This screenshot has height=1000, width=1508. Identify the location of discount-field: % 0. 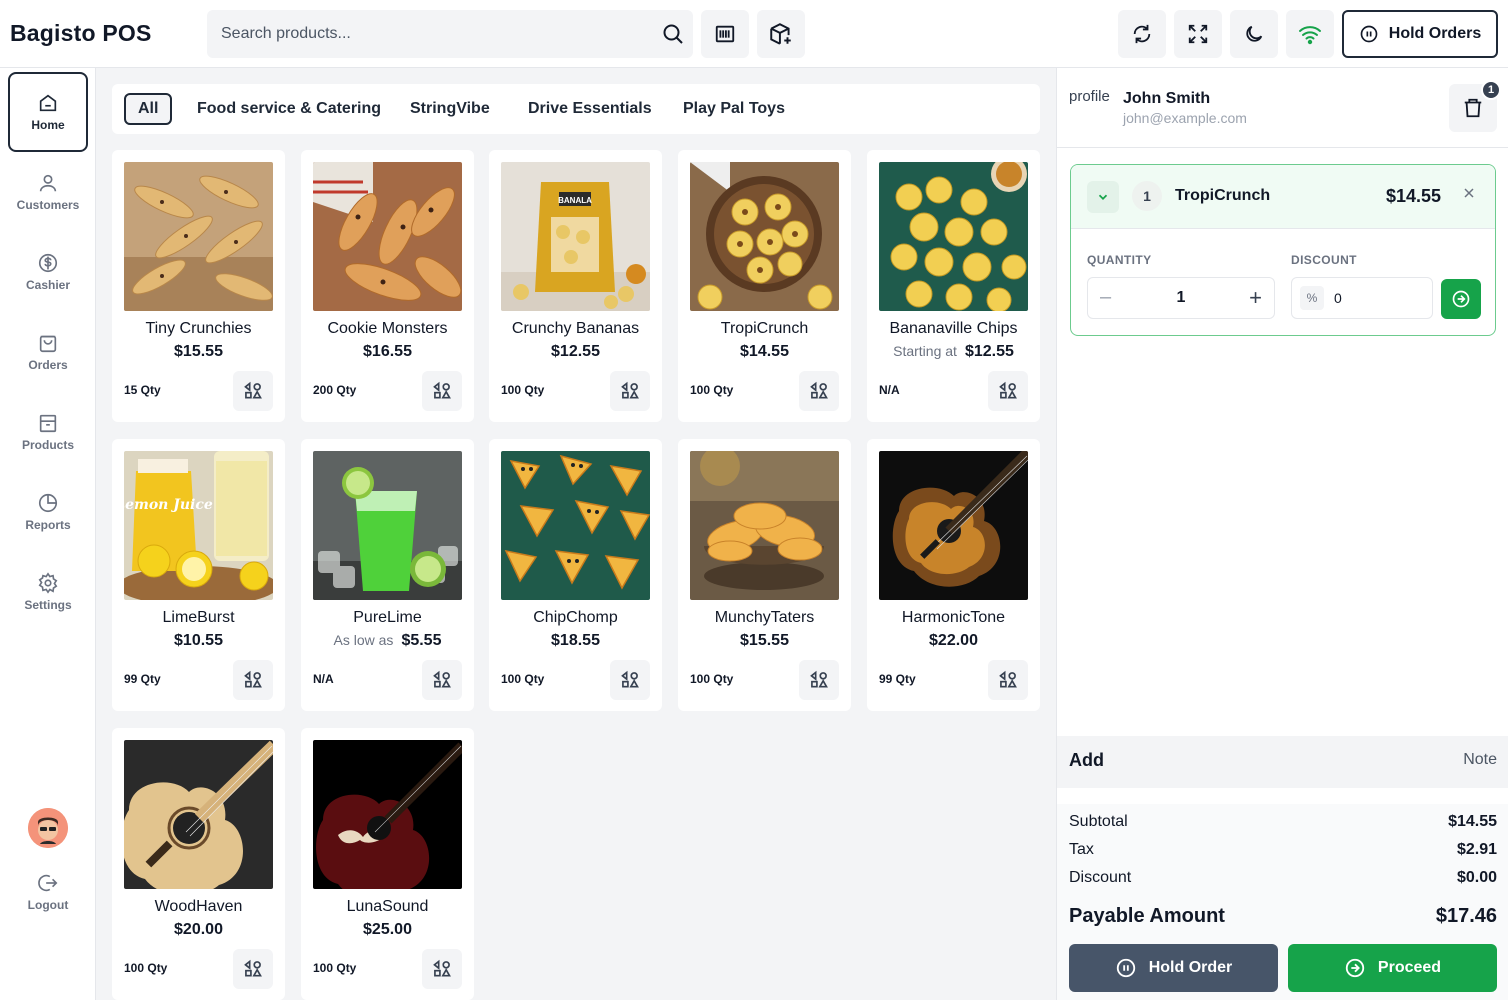
(1362, 298).